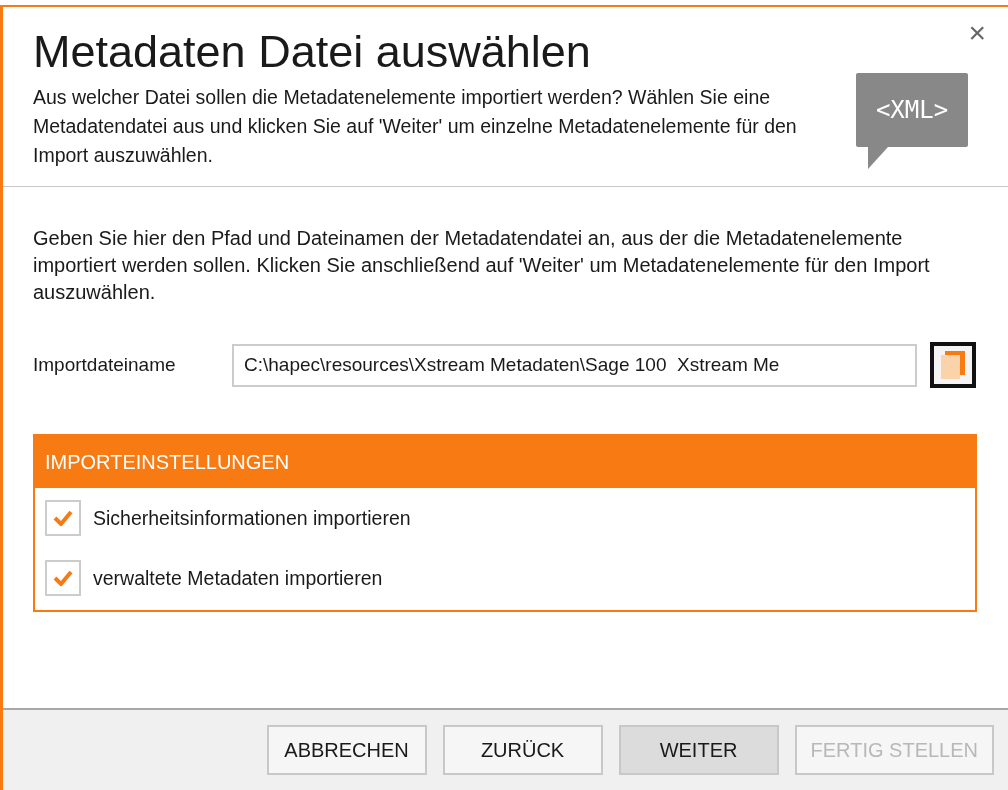 This screenshot has width=1008, height=790. What do you see at coordinates (312, 52) in the screenshot?
I see `dialog-title: Metadaten Datei auswählen` at bounding box center [312, 52].